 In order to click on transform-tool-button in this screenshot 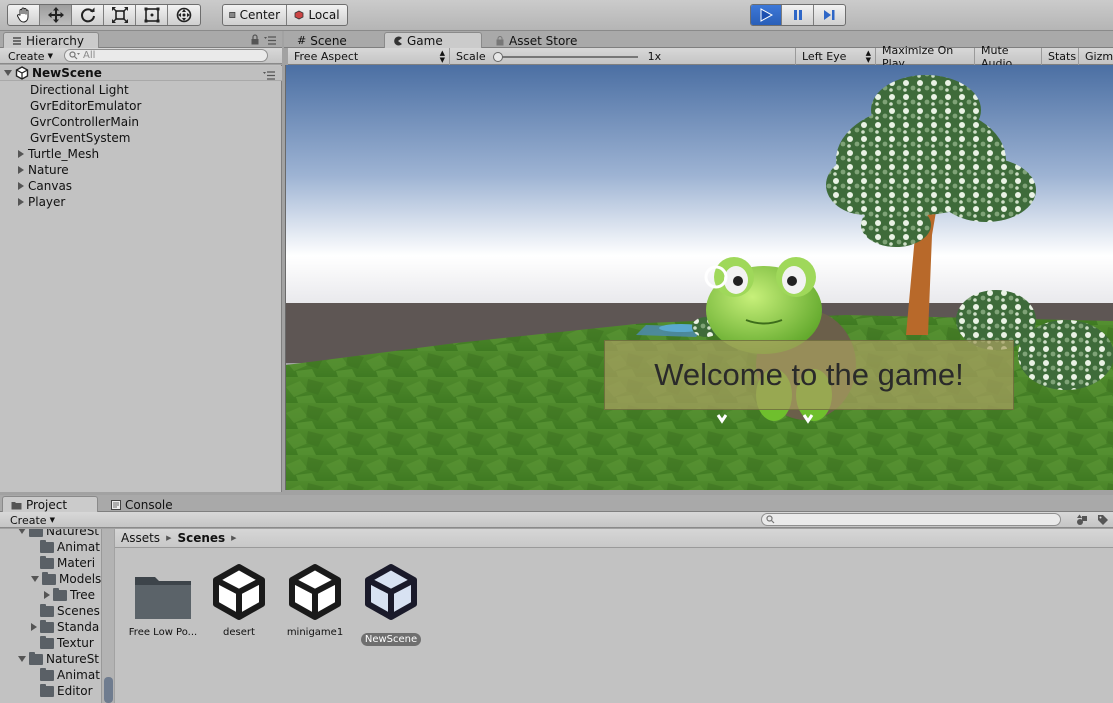, I will do `click(184, 15)`.